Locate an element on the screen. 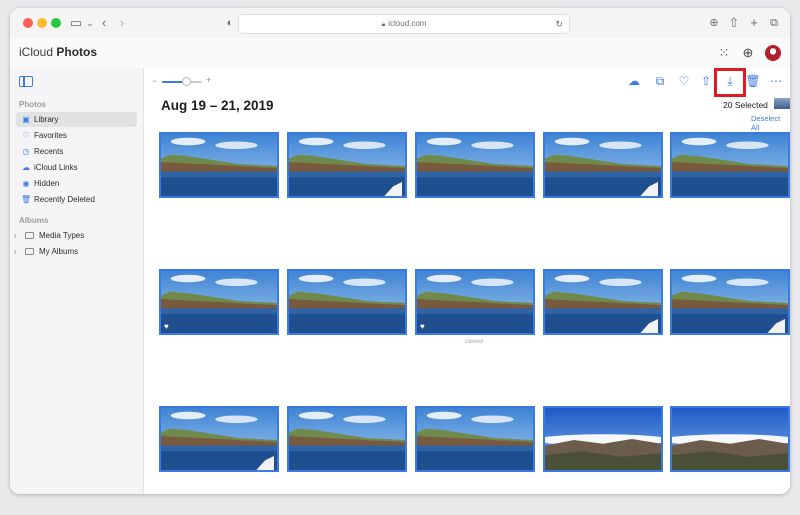 The width and height of the screenshot is (800, 515). zoom-in-button: + is located at coordinates (208, 80).